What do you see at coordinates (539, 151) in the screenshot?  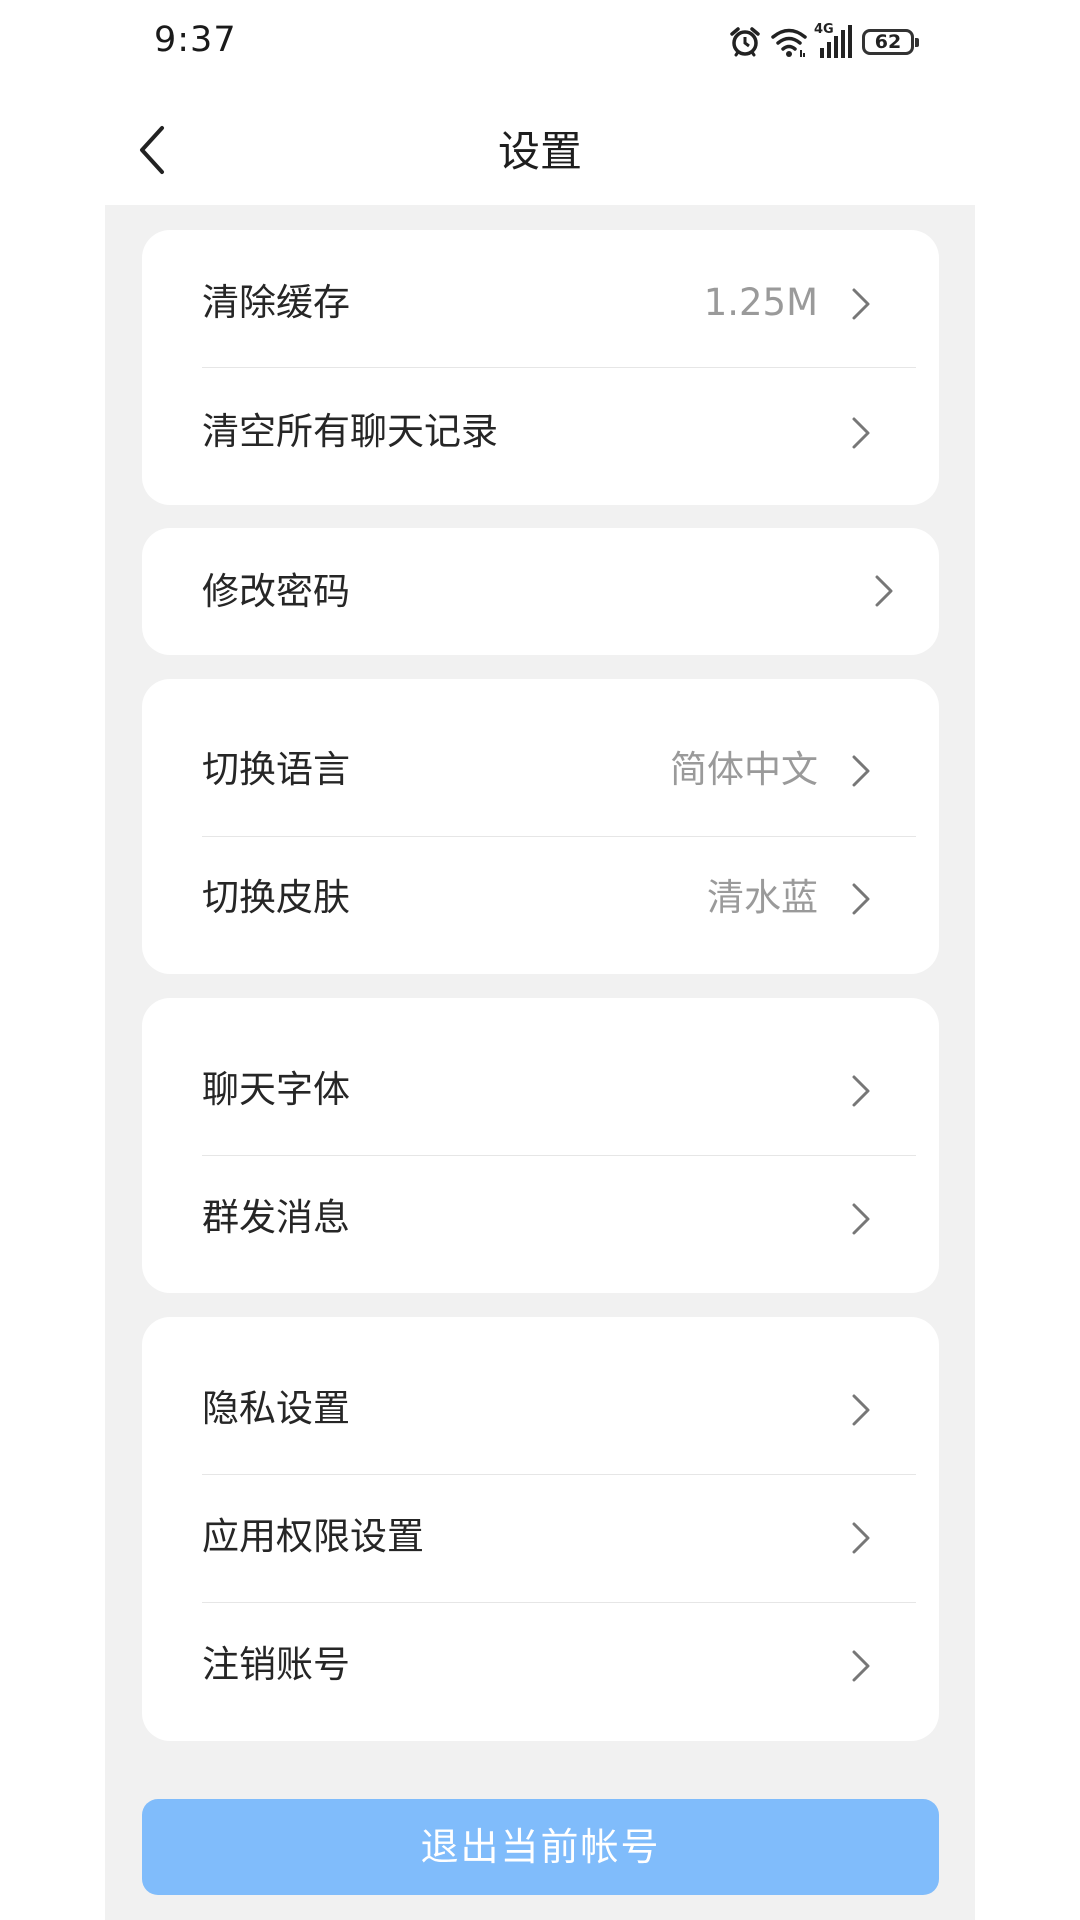 I see `page-title: 设置` at bounding box center [539, 151].